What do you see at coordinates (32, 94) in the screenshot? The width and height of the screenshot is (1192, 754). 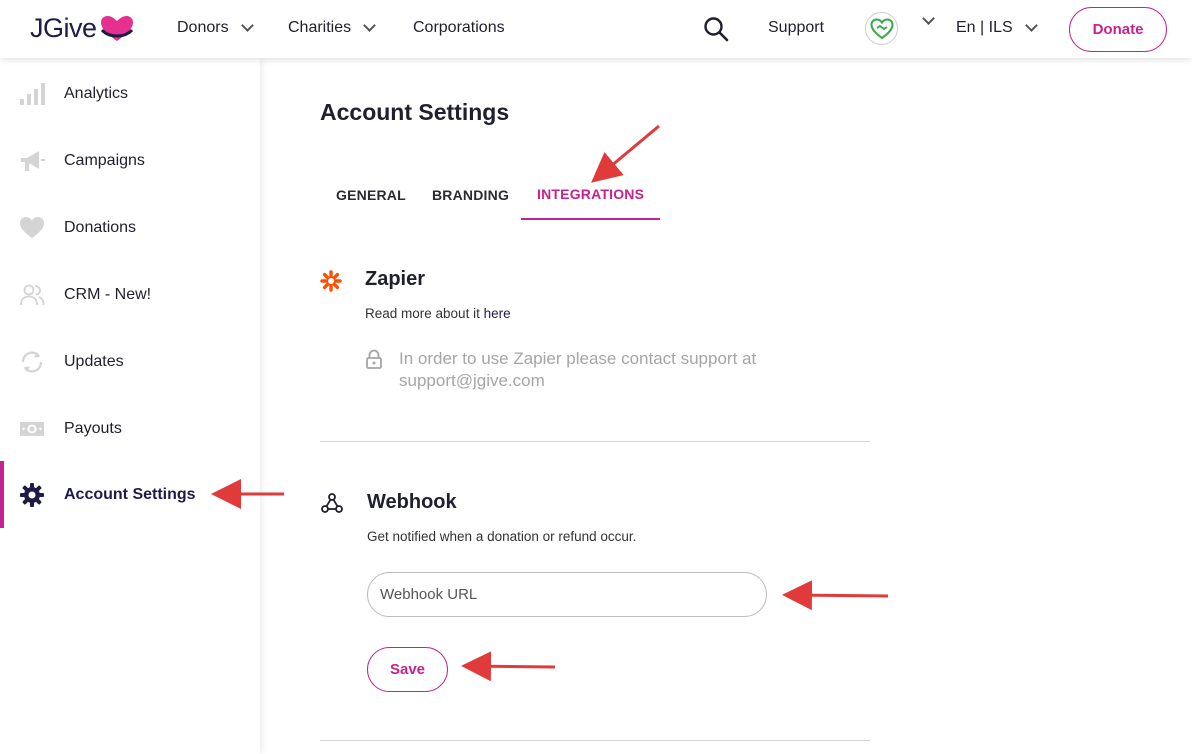 I see `bar-chart-icon` at bounding box center [32, 94].